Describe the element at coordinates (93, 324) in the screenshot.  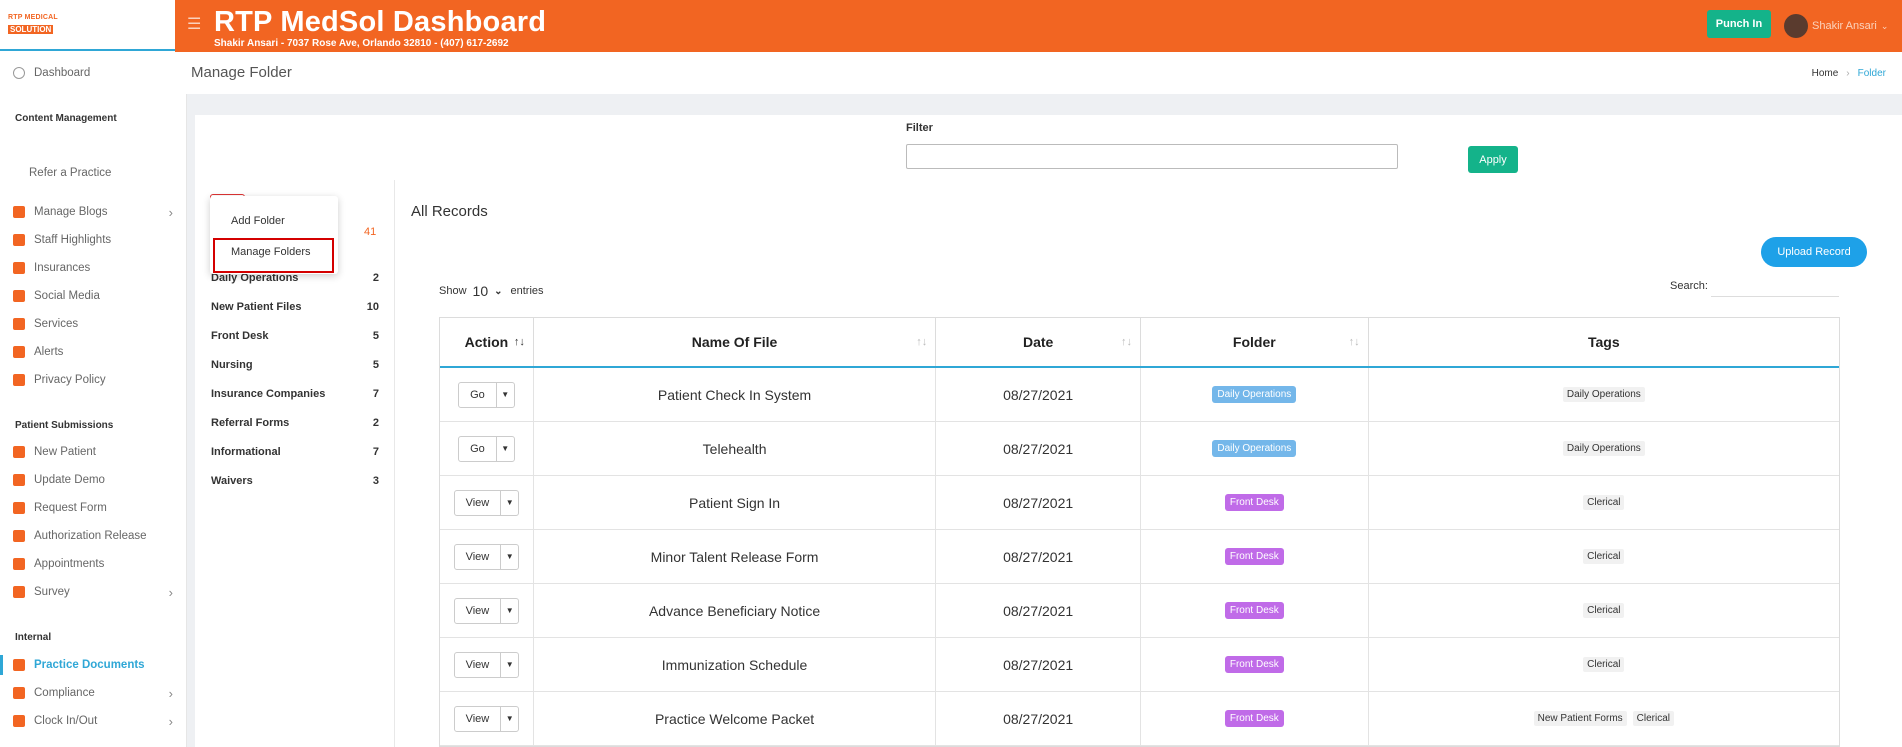
I see `sidebar-item: Services` at that location.